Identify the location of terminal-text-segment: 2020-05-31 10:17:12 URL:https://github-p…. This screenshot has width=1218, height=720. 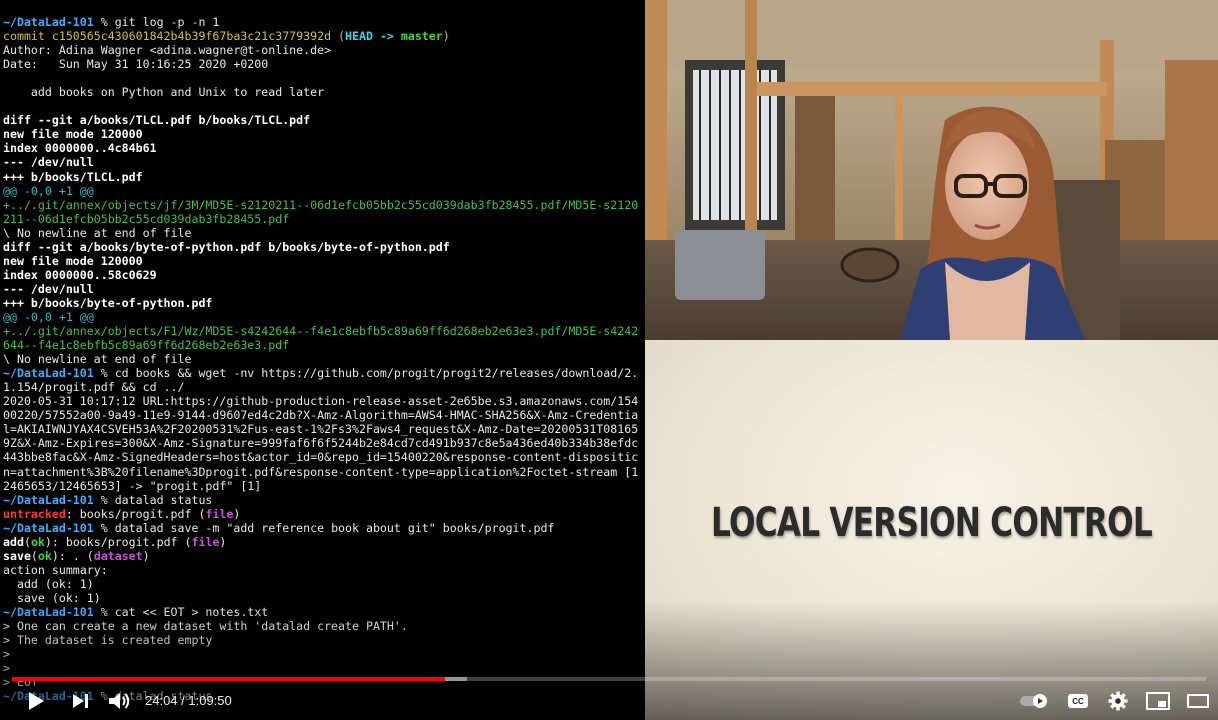
(321, 401).